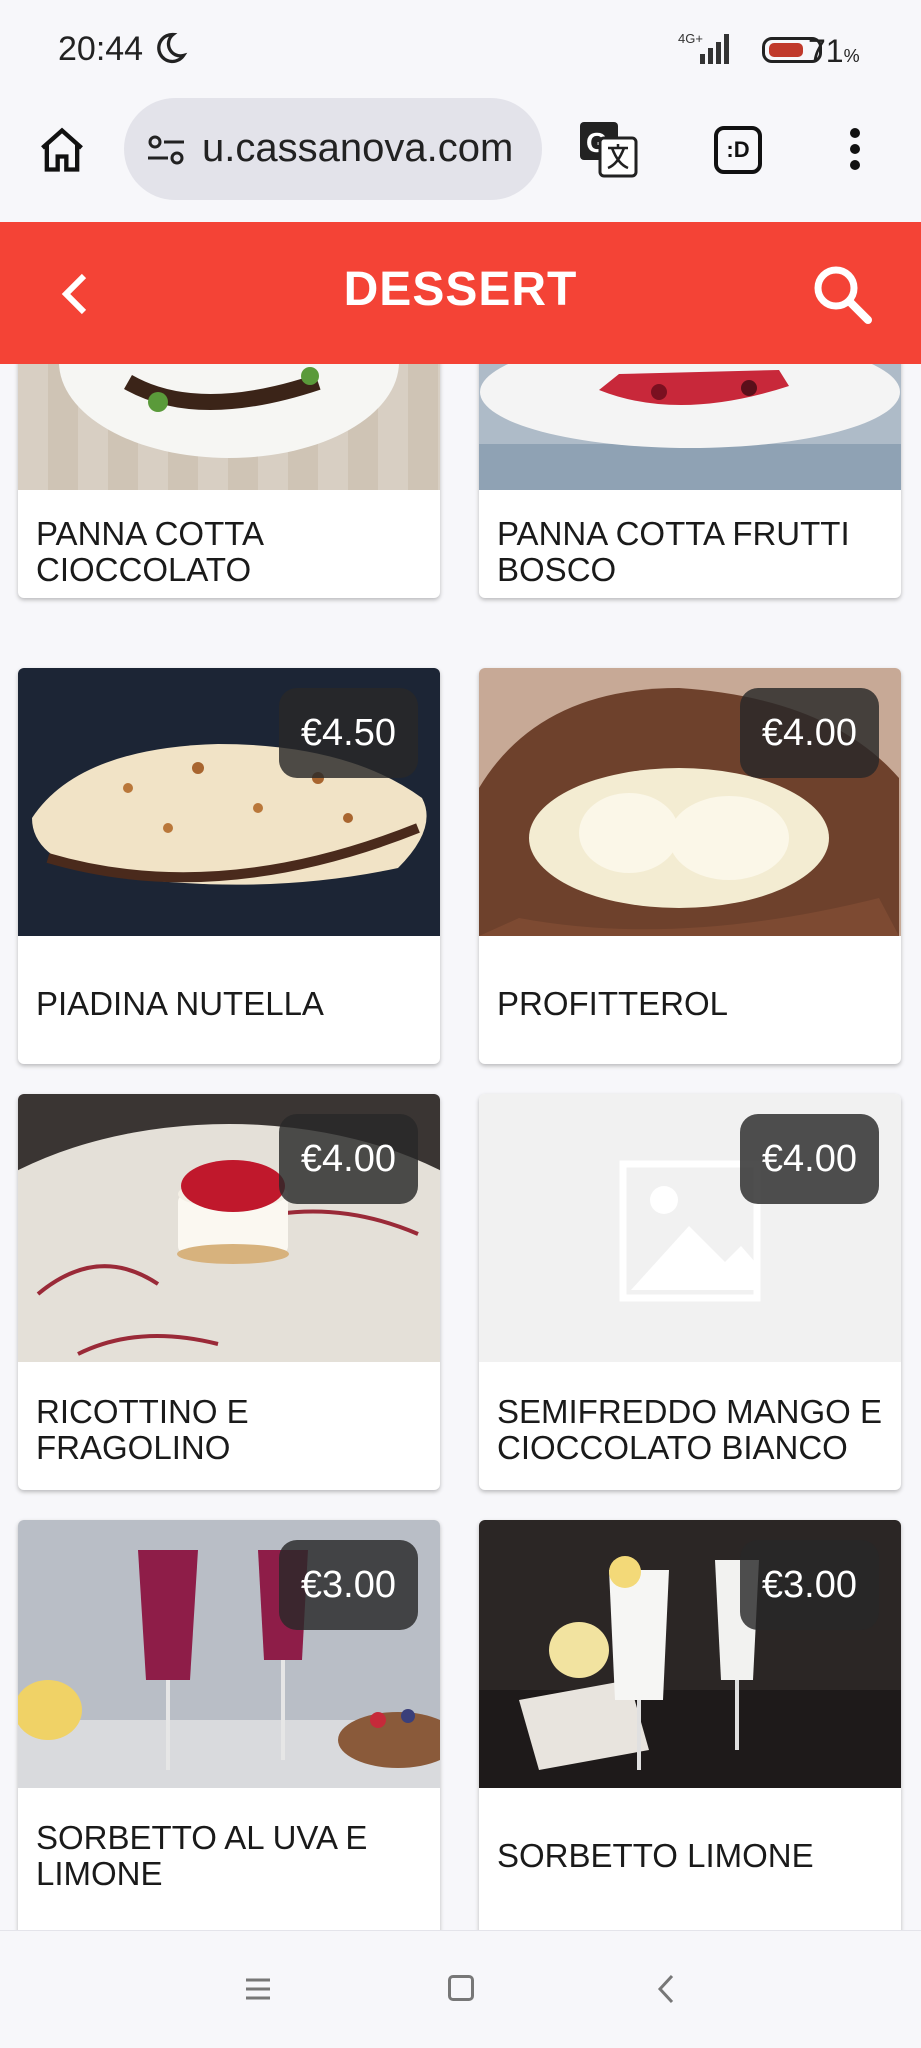  What do you see at coordinates (690, 866) in the screenshot?
I see `menu-item-card: €4.00 PROFITTEROL` at bounding box center [690, 866].